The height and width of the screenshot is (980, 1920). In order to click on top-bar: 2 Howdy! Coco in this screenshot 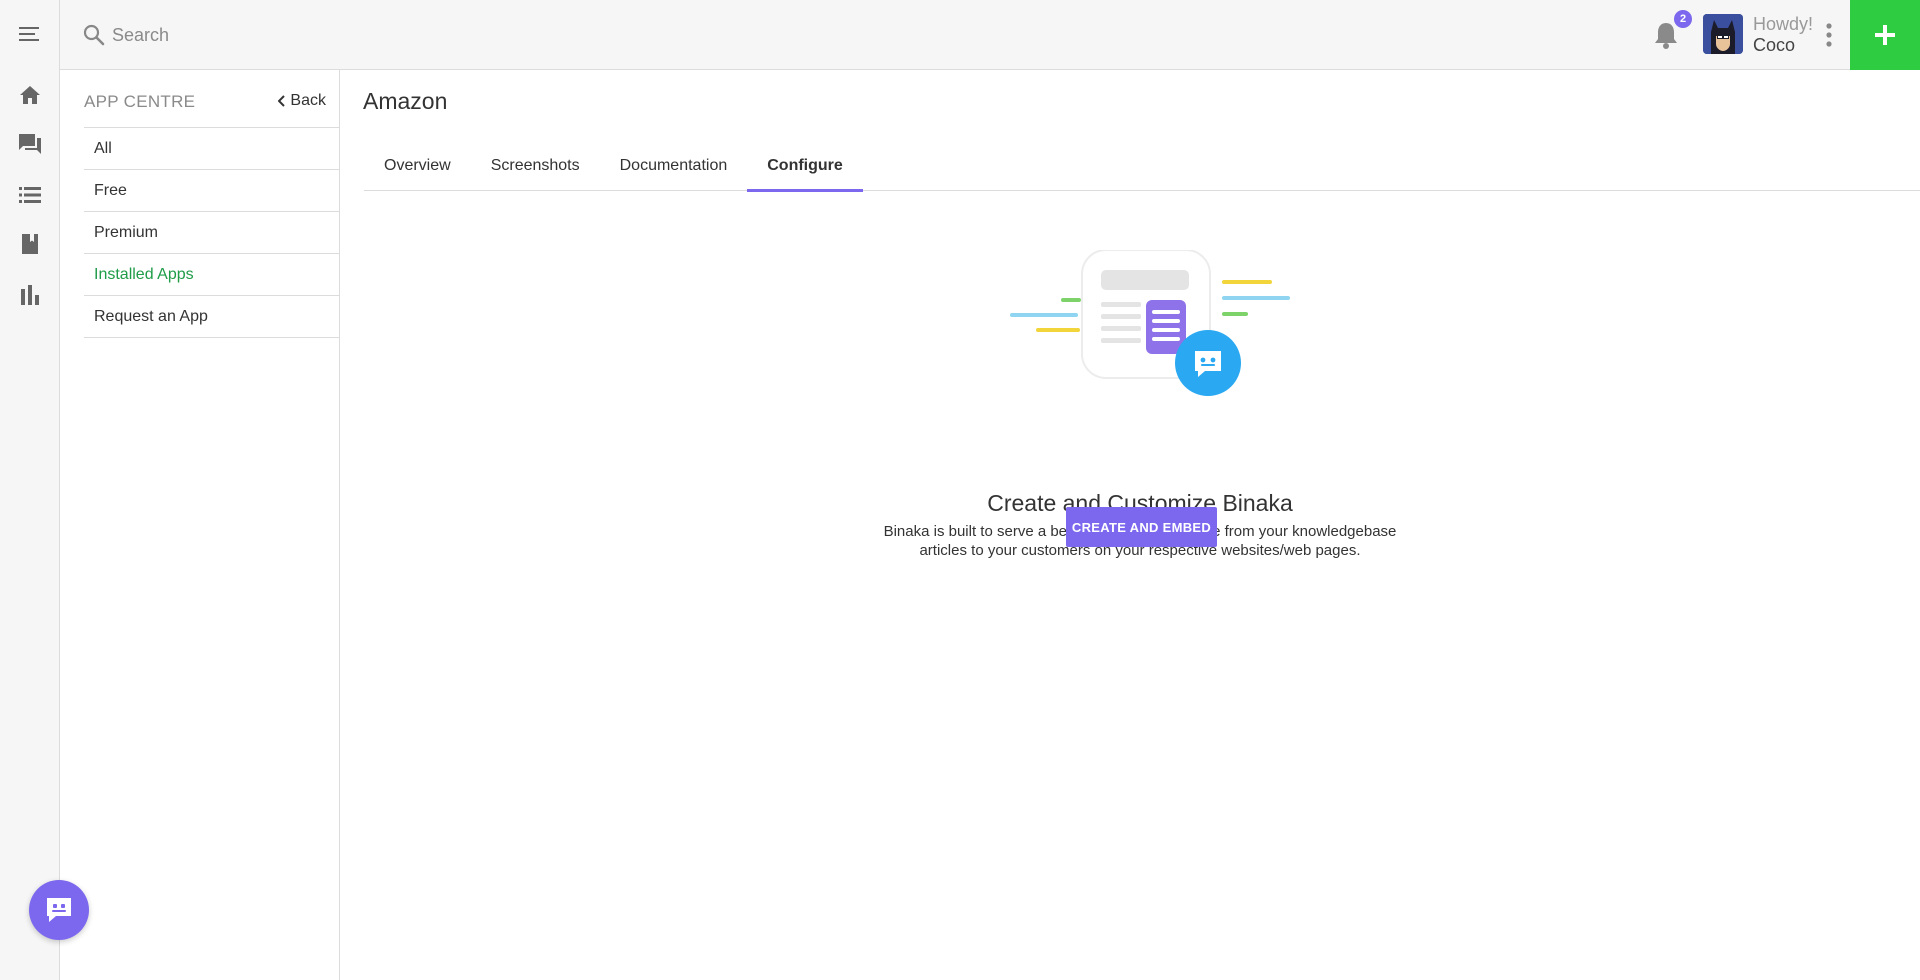, I will do `click(990, 35)`.